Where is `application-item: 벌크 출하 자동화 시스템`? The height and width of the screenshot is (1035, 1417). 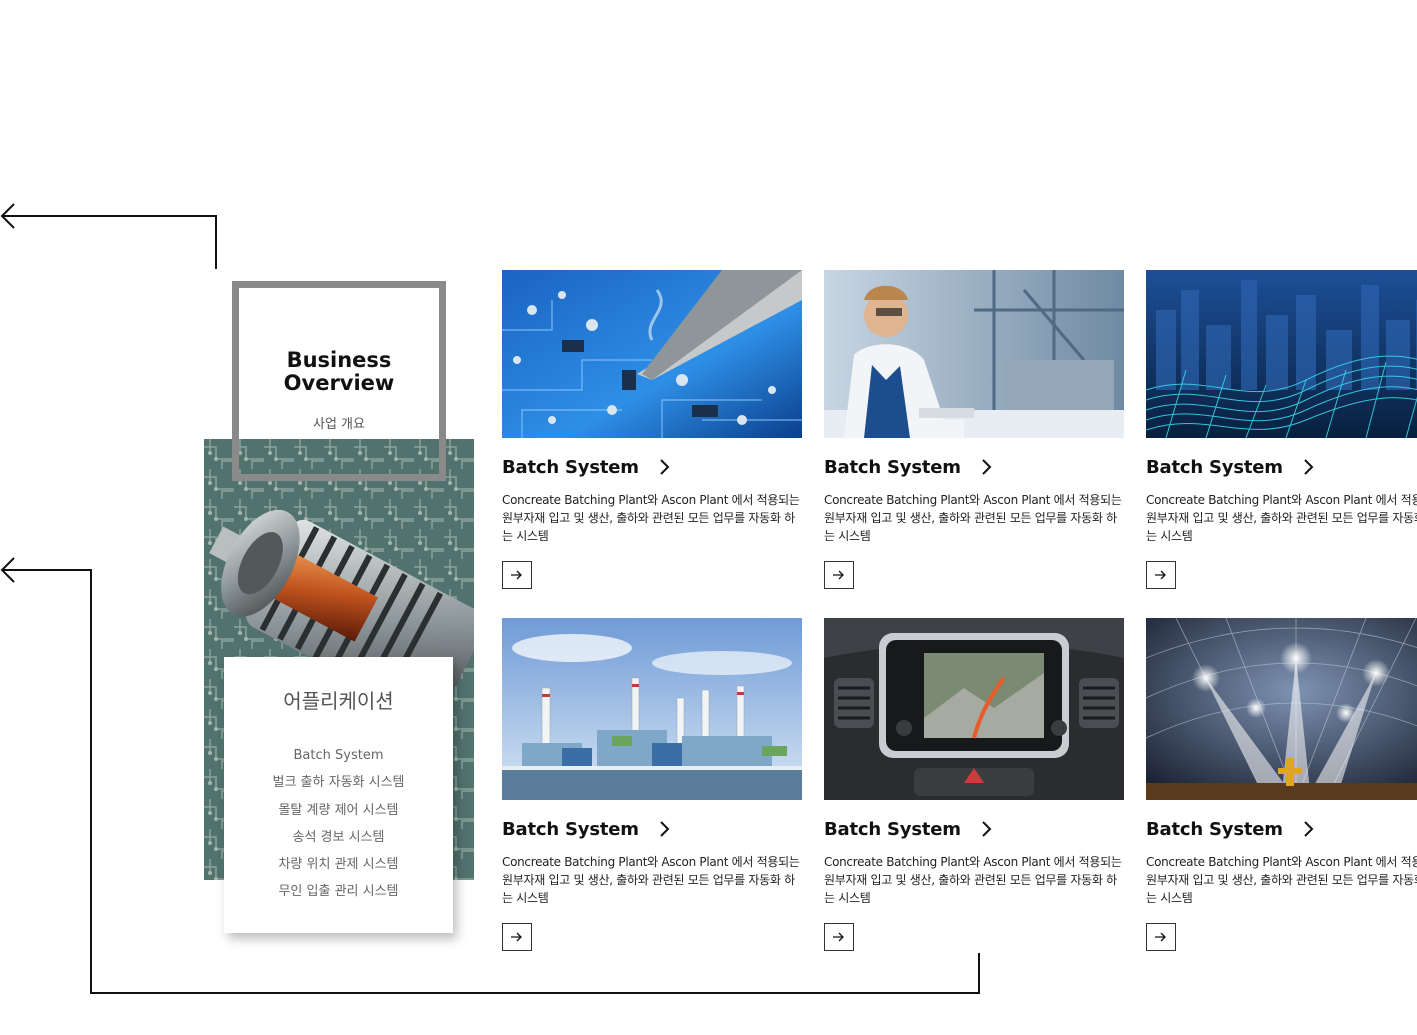
application-item: 벌크 출하 자동화 시스템 is located at coordinates (338, 782).